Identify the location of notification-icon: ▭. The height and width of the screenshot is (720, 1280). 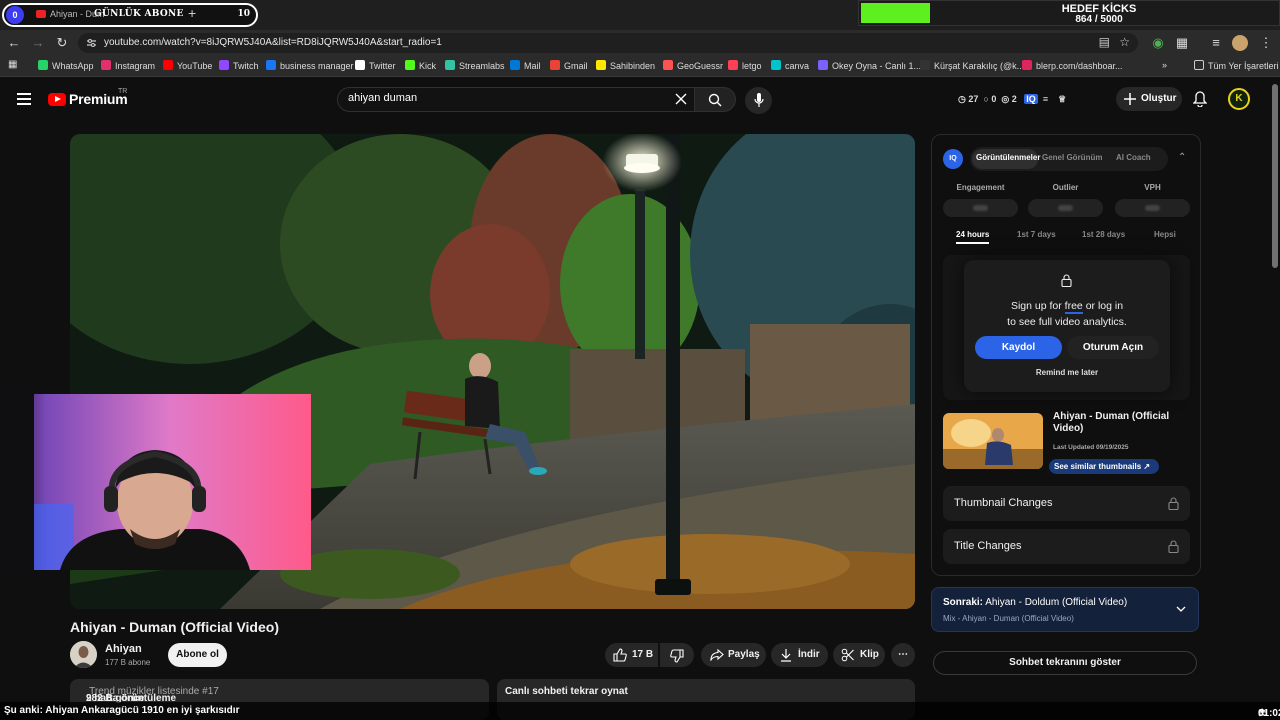
(1262, 713).